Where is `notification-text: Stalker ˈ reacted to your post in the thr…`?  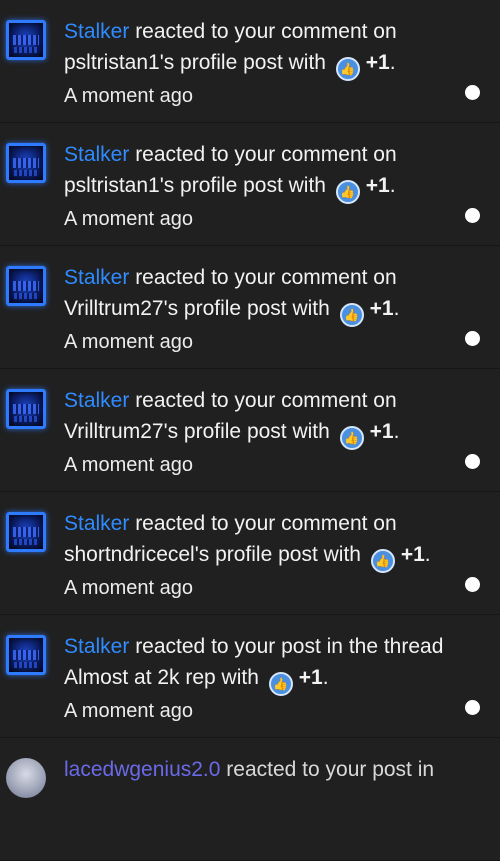 notification-text: Stalker ˈ reacted to your post in the thr… is located at coordinates (272, 678).